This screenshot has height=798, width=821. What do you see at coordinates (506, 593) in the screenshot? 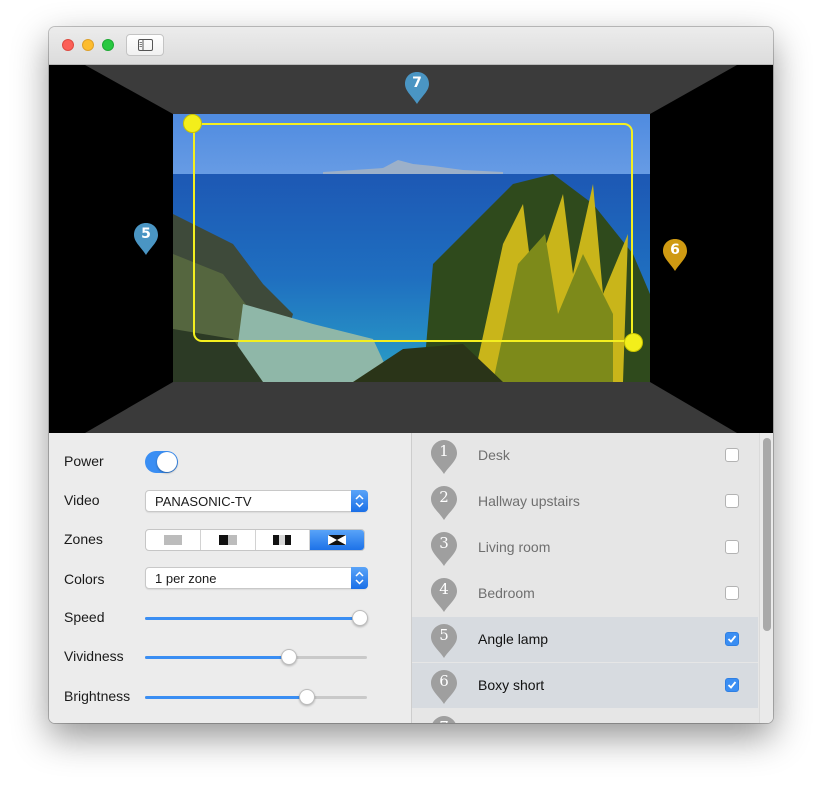
I see `light-name: Bedroom` at bounding box center [506, 593].